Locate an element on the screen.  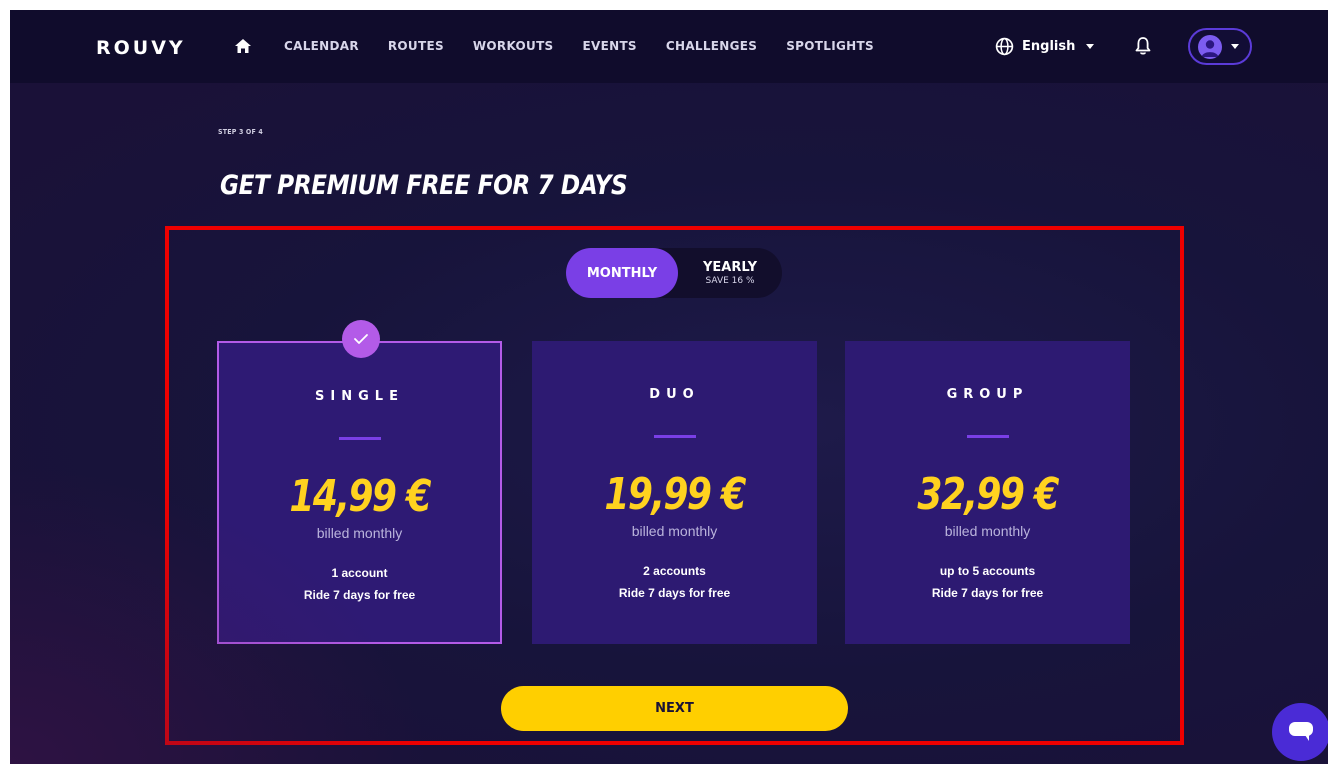
chat-icon is located at coordinates (1301, 731).